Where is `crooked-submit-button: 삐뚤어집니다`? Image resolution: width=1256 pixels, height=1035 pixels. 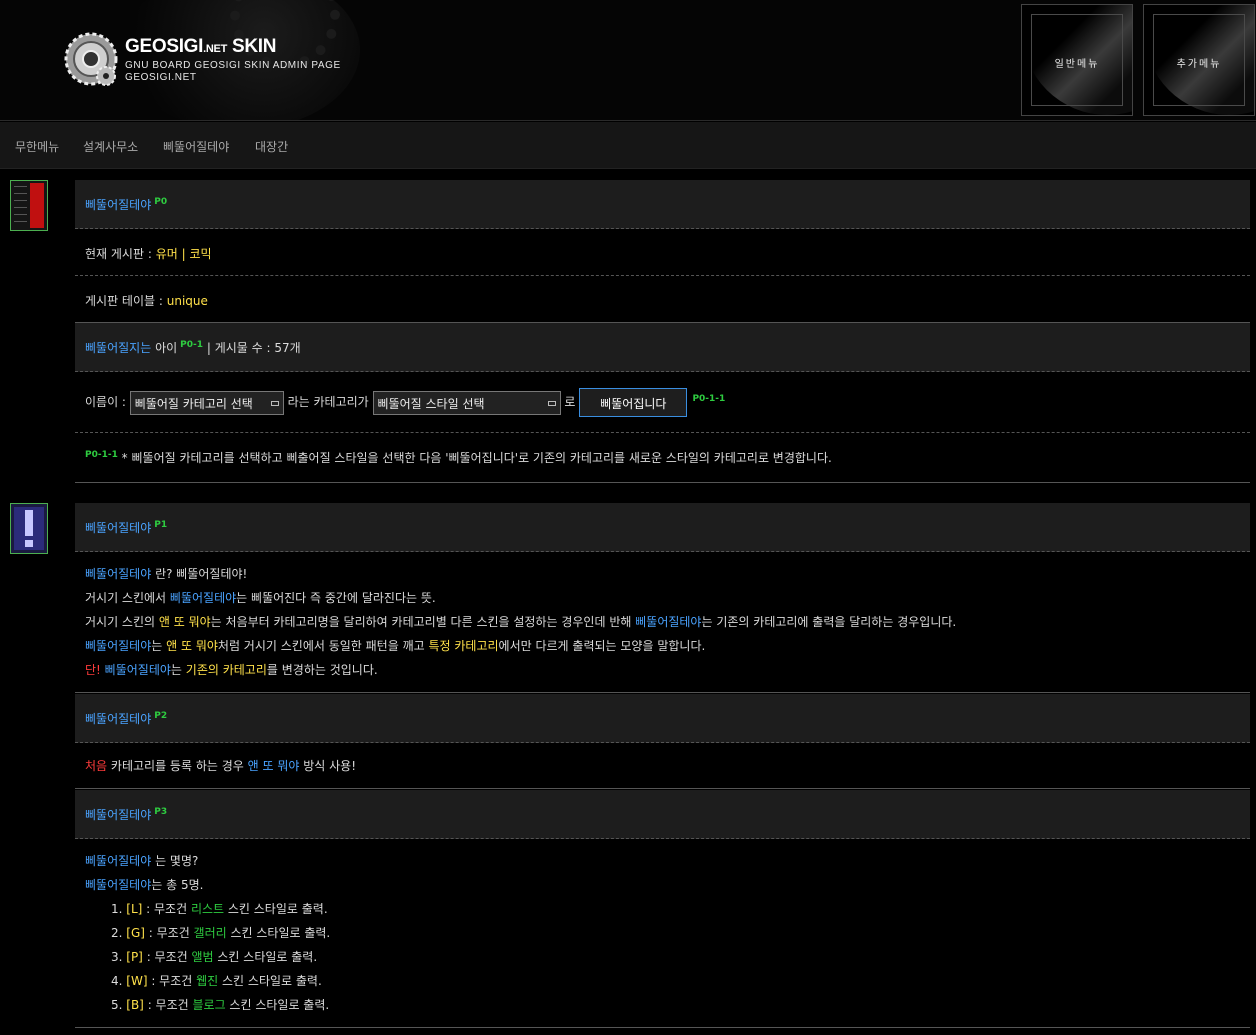 crooked-submit-button: 삐뚤어집니다 is located at coordinates (633, 402).